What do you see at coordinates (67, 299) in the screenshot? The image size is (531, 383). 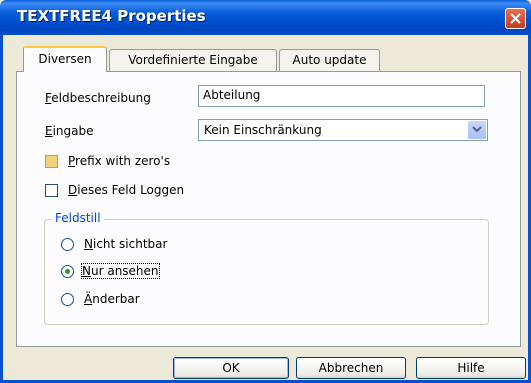 I see `radio-anderbar` at bounding box center [67, 299].